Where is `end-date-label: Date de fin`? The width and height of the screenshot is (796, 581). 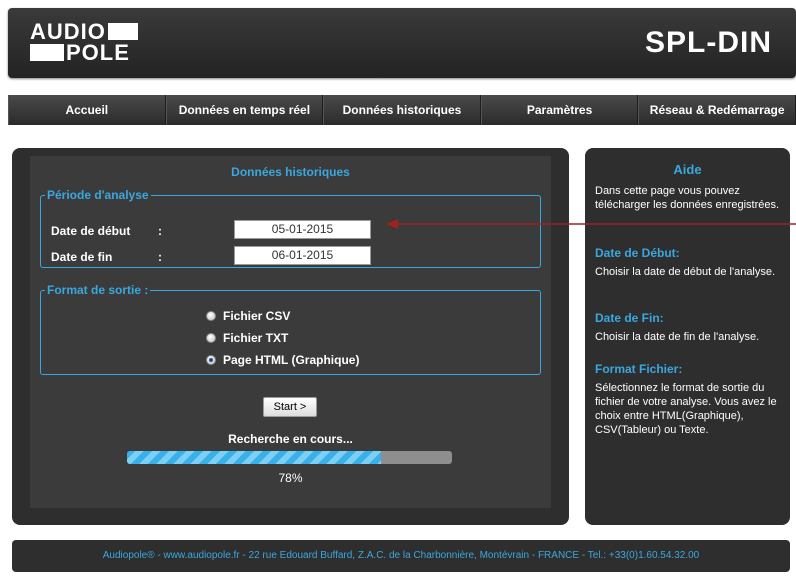
end-date-label: Date de fin is located at coordinates (82, 257).